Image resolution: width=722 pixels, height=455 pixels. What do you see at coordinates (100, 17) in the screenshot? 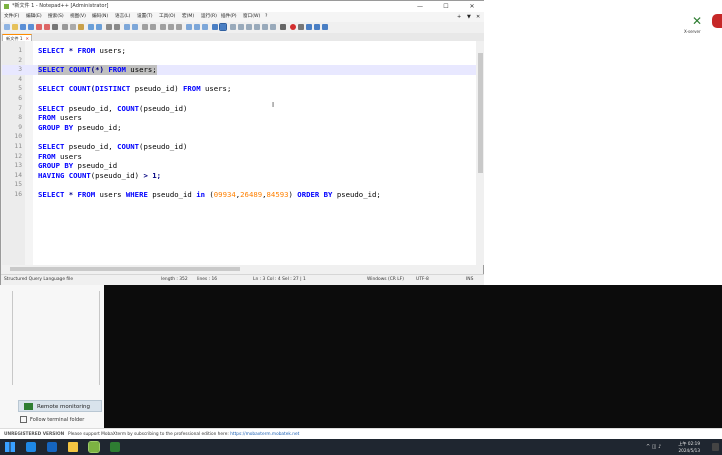
I see `menu-encoding: 编码(N)` at bounding box center [100, 17].